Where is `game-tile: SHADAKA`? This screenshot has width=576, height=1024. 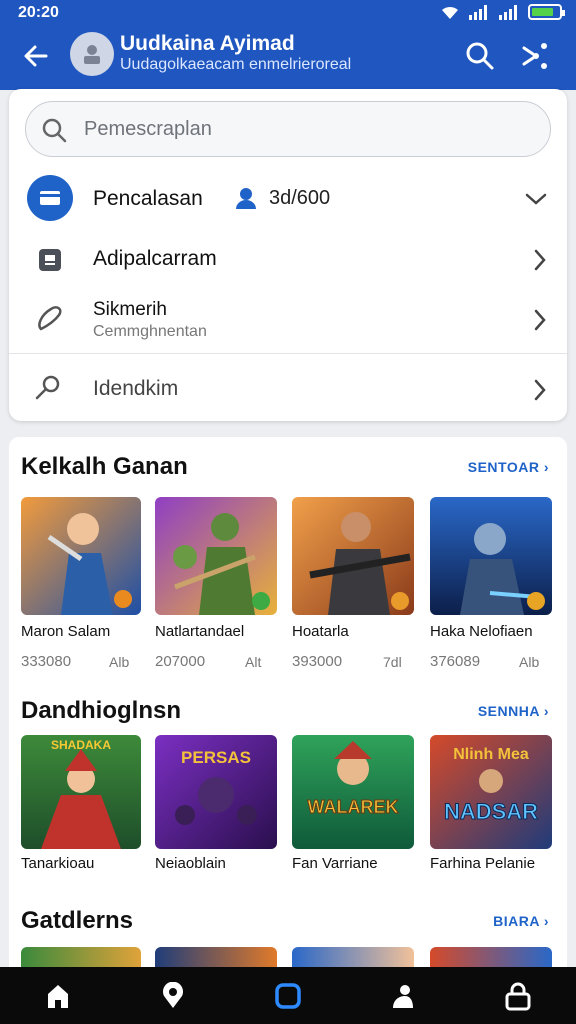 game-tile: SHADAKA is located at coordinates (81, 792).